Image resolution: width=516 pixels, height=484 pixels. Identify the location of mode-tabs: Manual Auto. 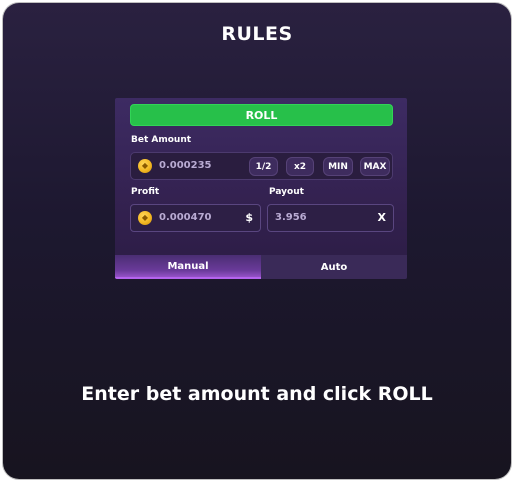
(261, 267).